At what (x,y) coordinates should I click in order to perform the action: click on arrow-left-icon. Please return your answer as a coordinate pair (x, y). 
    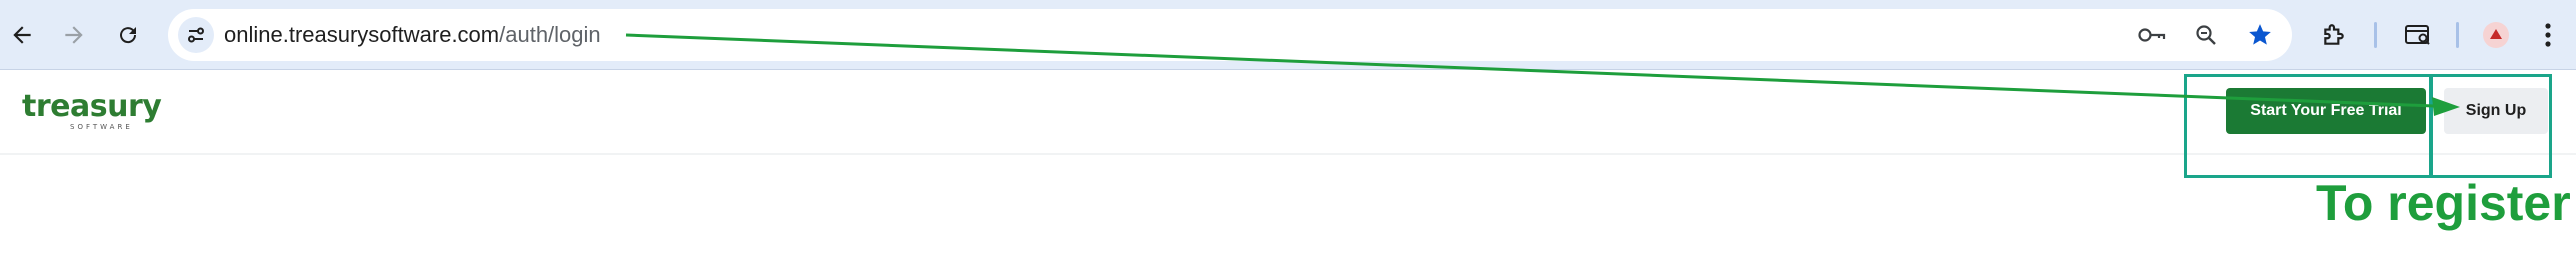
    Looking at the image, I should click on (22, 35).